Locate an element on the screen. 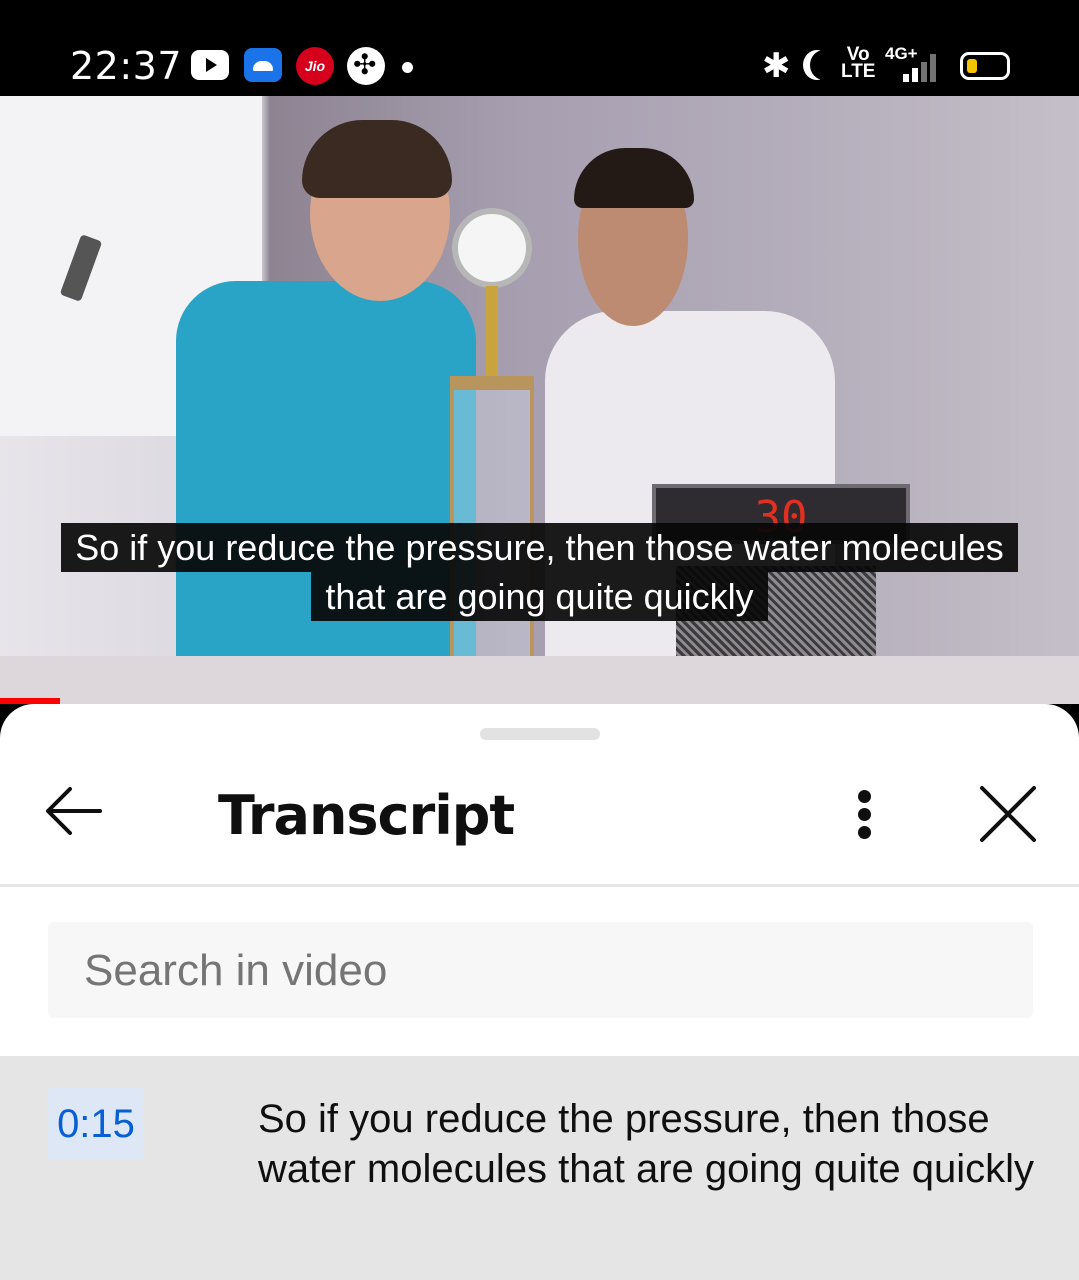 This screenshot has width=1079, height=1280. lab-table is located at coordinates (539, 680).